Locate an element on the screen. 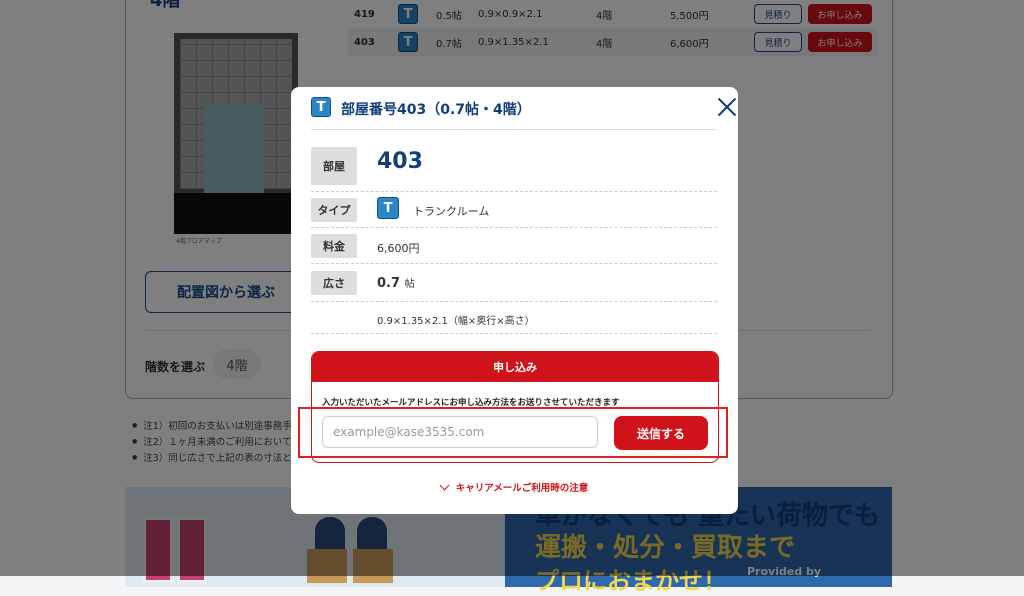 The height and width of the screenshot is (596, 1024). close-icon is located at coordinates (727, 107).